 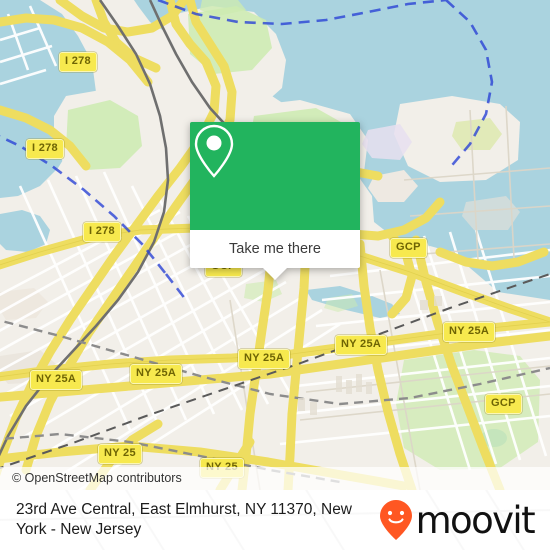 I want to click on moovit-logo: moovit, so click(x=464, y=520).